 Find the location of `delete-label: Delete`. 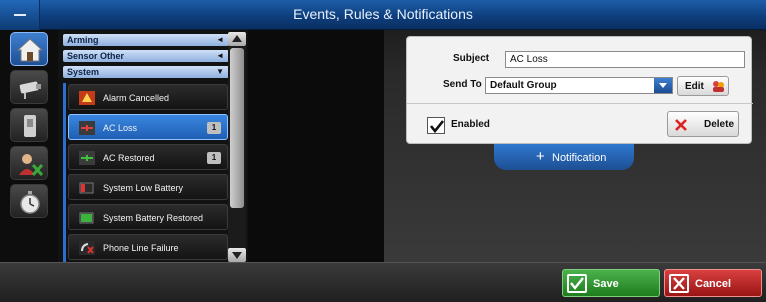

delete-label: Delete is located at coordinates (719, 124).